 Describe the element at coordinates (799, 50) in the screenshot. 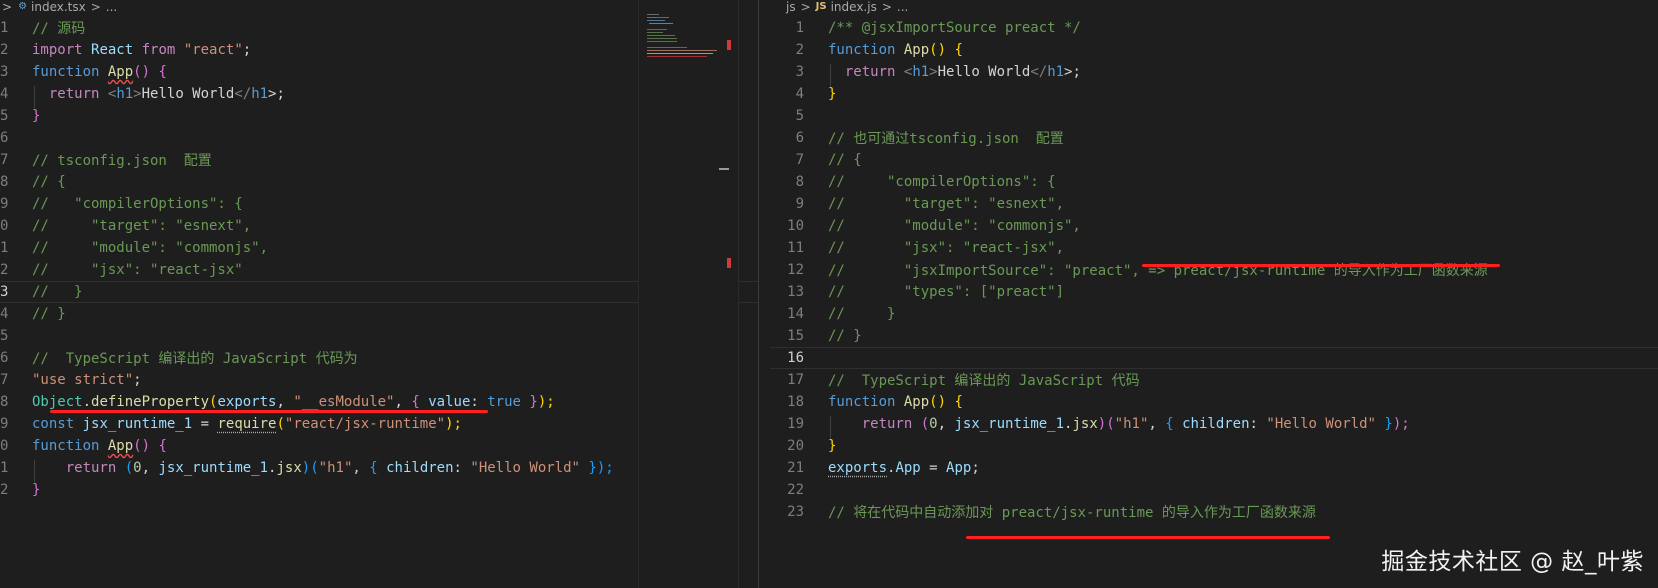

I see `line-number: 2` at that location.